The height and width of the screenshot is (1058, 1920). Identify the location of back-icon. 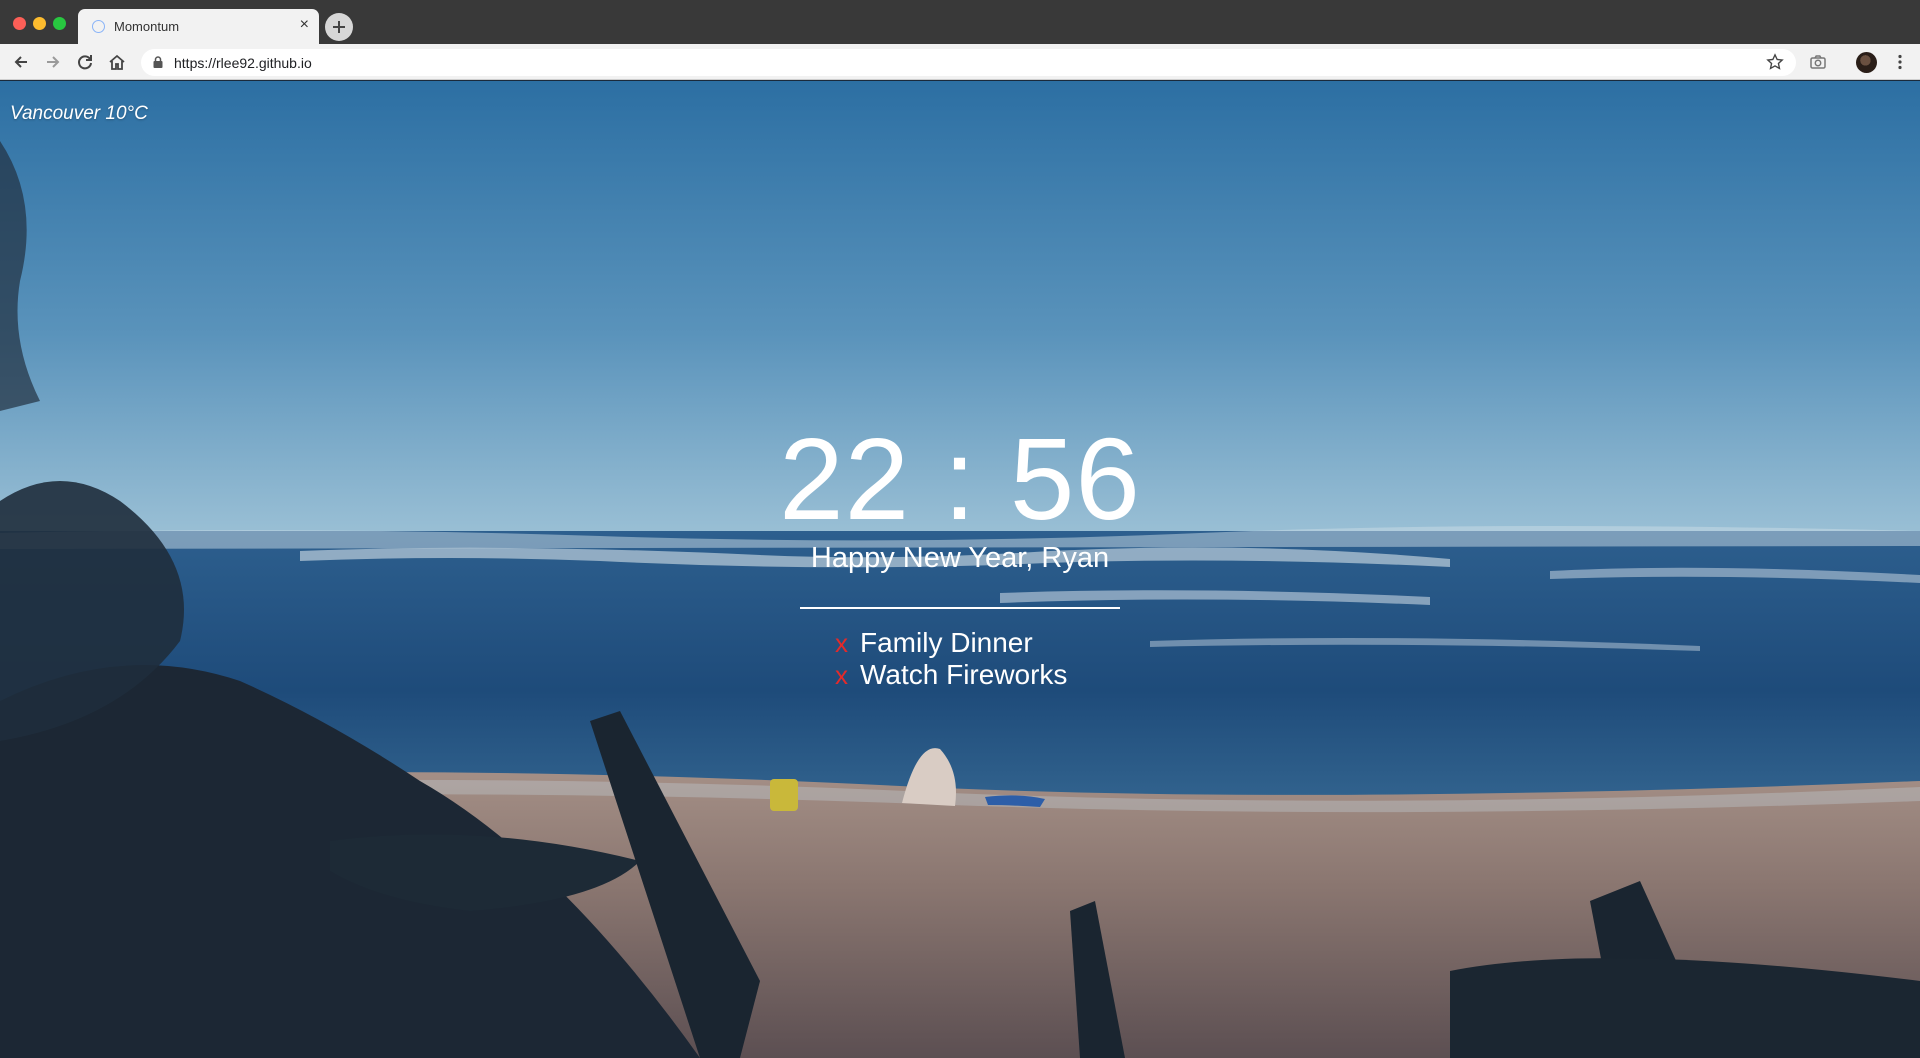
(21, 62).